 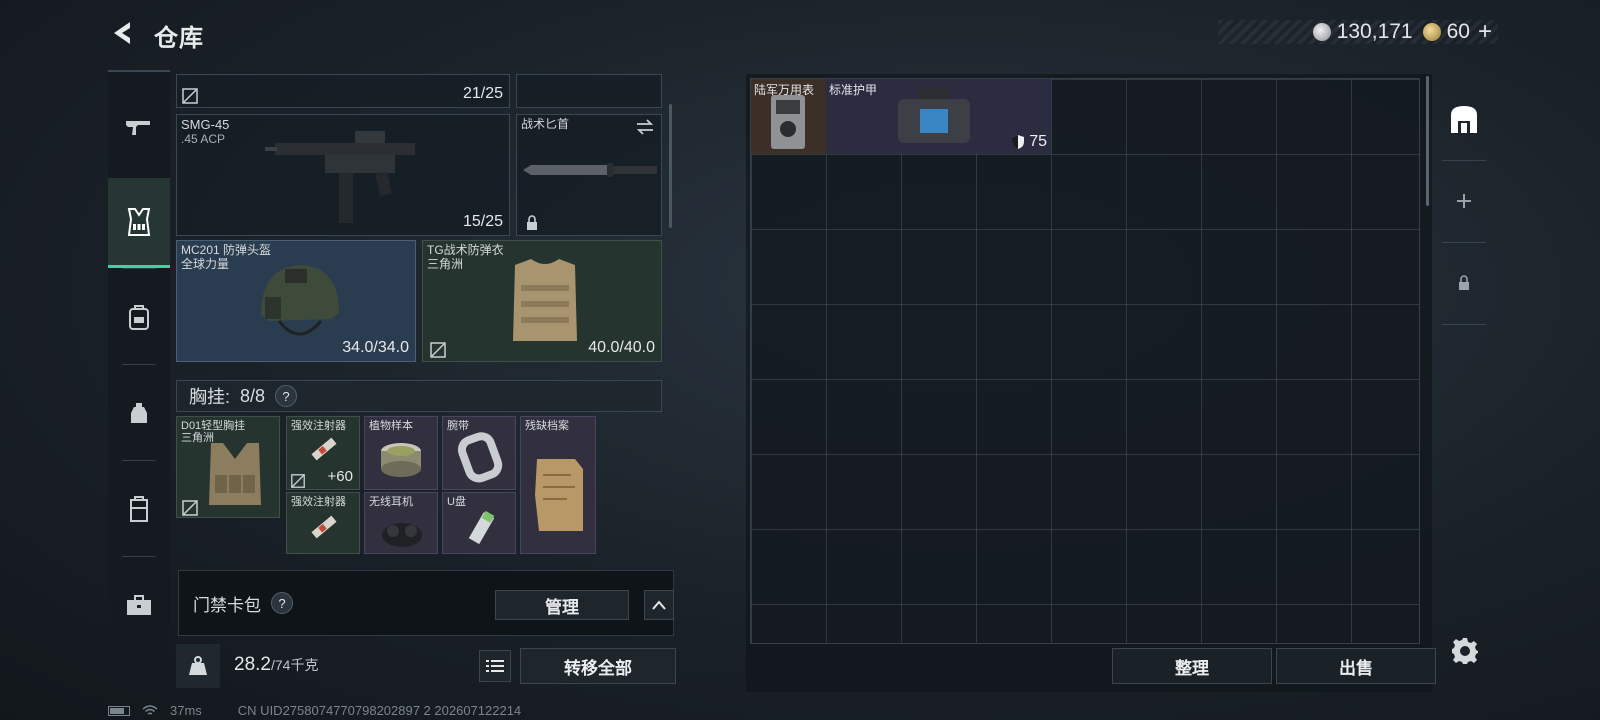 I want to click on helmet-durability: 34.0/34.0, so click(x=375, y=347).